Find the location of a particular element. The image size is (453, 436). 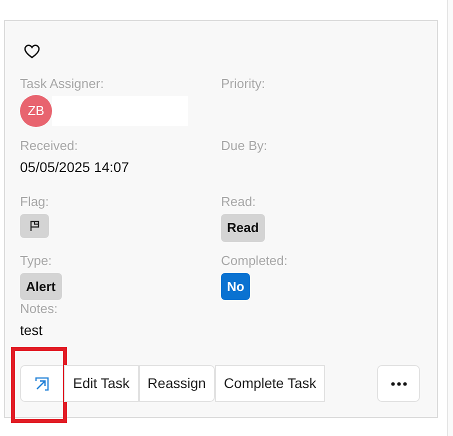

field-label: Read: is located at coordinates (239, 202).